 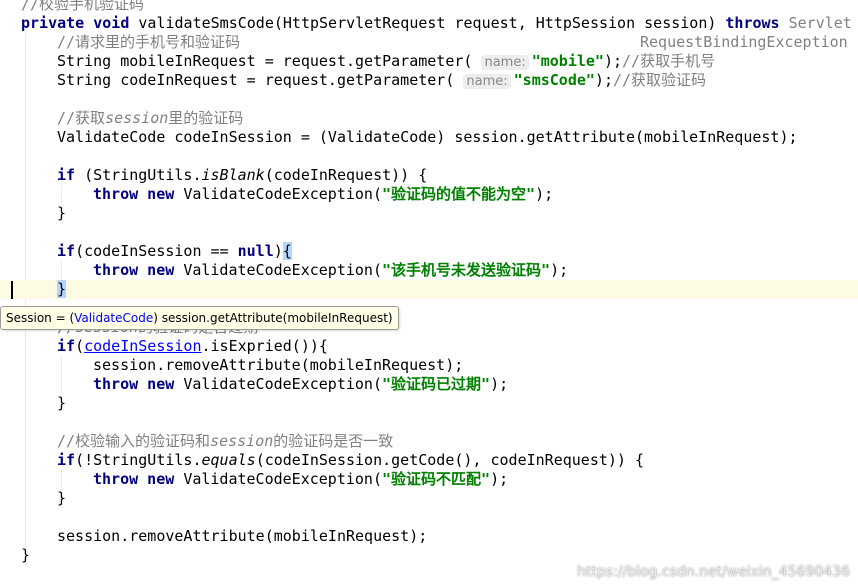 What do you see at coordinates (273, 318) in the screenshot?
I see `tooltip-suffix: ) session.getAttribute(mobileInRequest)` at bounding box center [273, 318].